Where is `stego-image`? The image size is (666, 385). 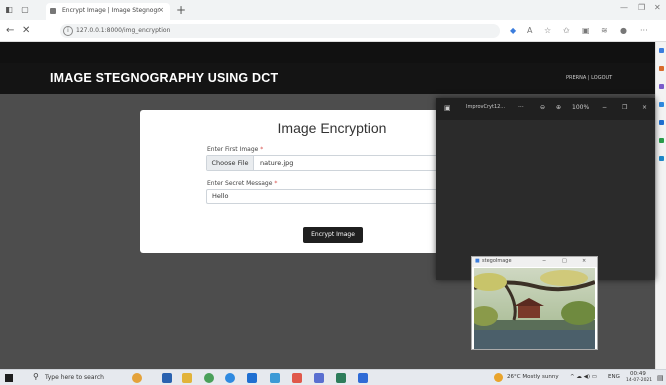 stego-image is located at coordinates (534, 308).